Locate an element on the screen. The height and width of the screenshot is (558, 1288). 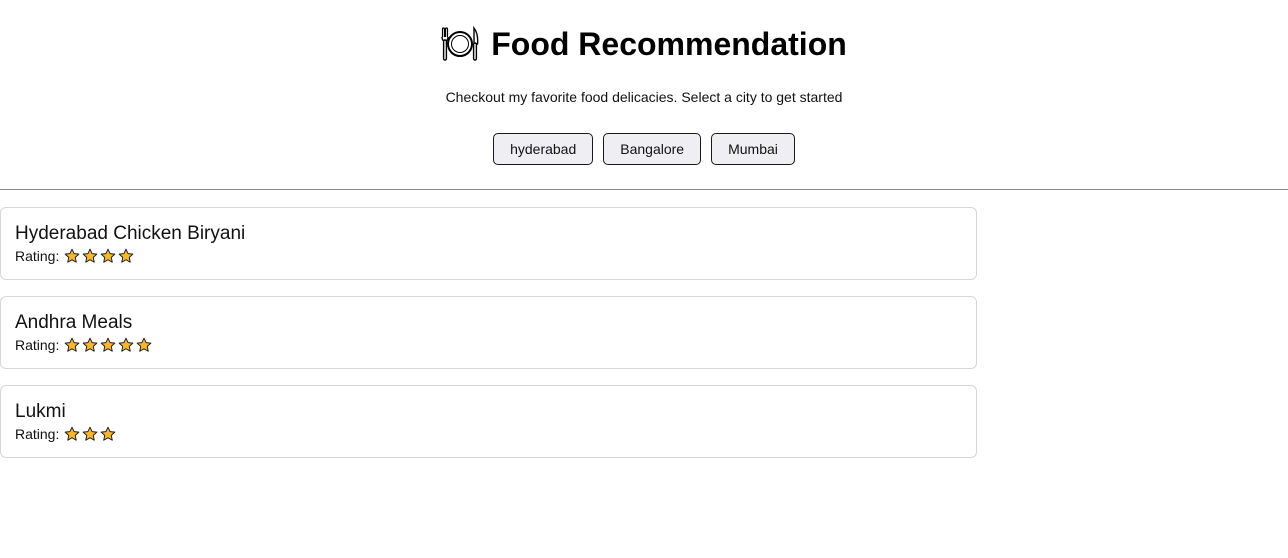
food-name: Andhra Meals is located at coordinates (74, 322).